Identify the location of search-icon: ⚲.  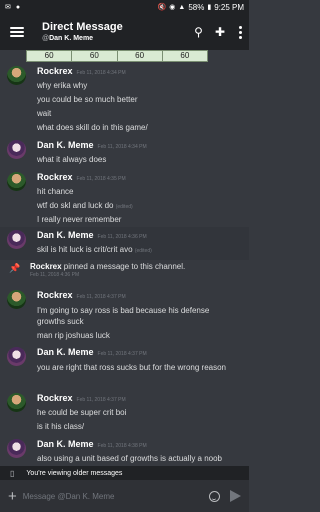
(198, 32).